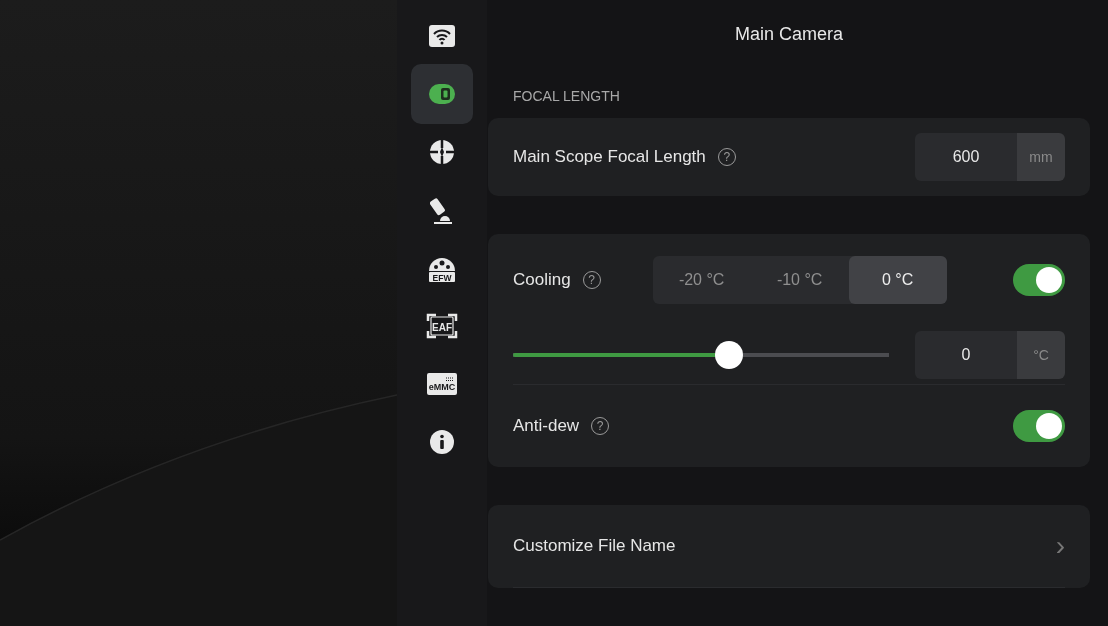 This screenshot has width=1108, height=626. Describe the element at coordinates (442, 210) in the screenshot. I see `telescope-icon` at that location.